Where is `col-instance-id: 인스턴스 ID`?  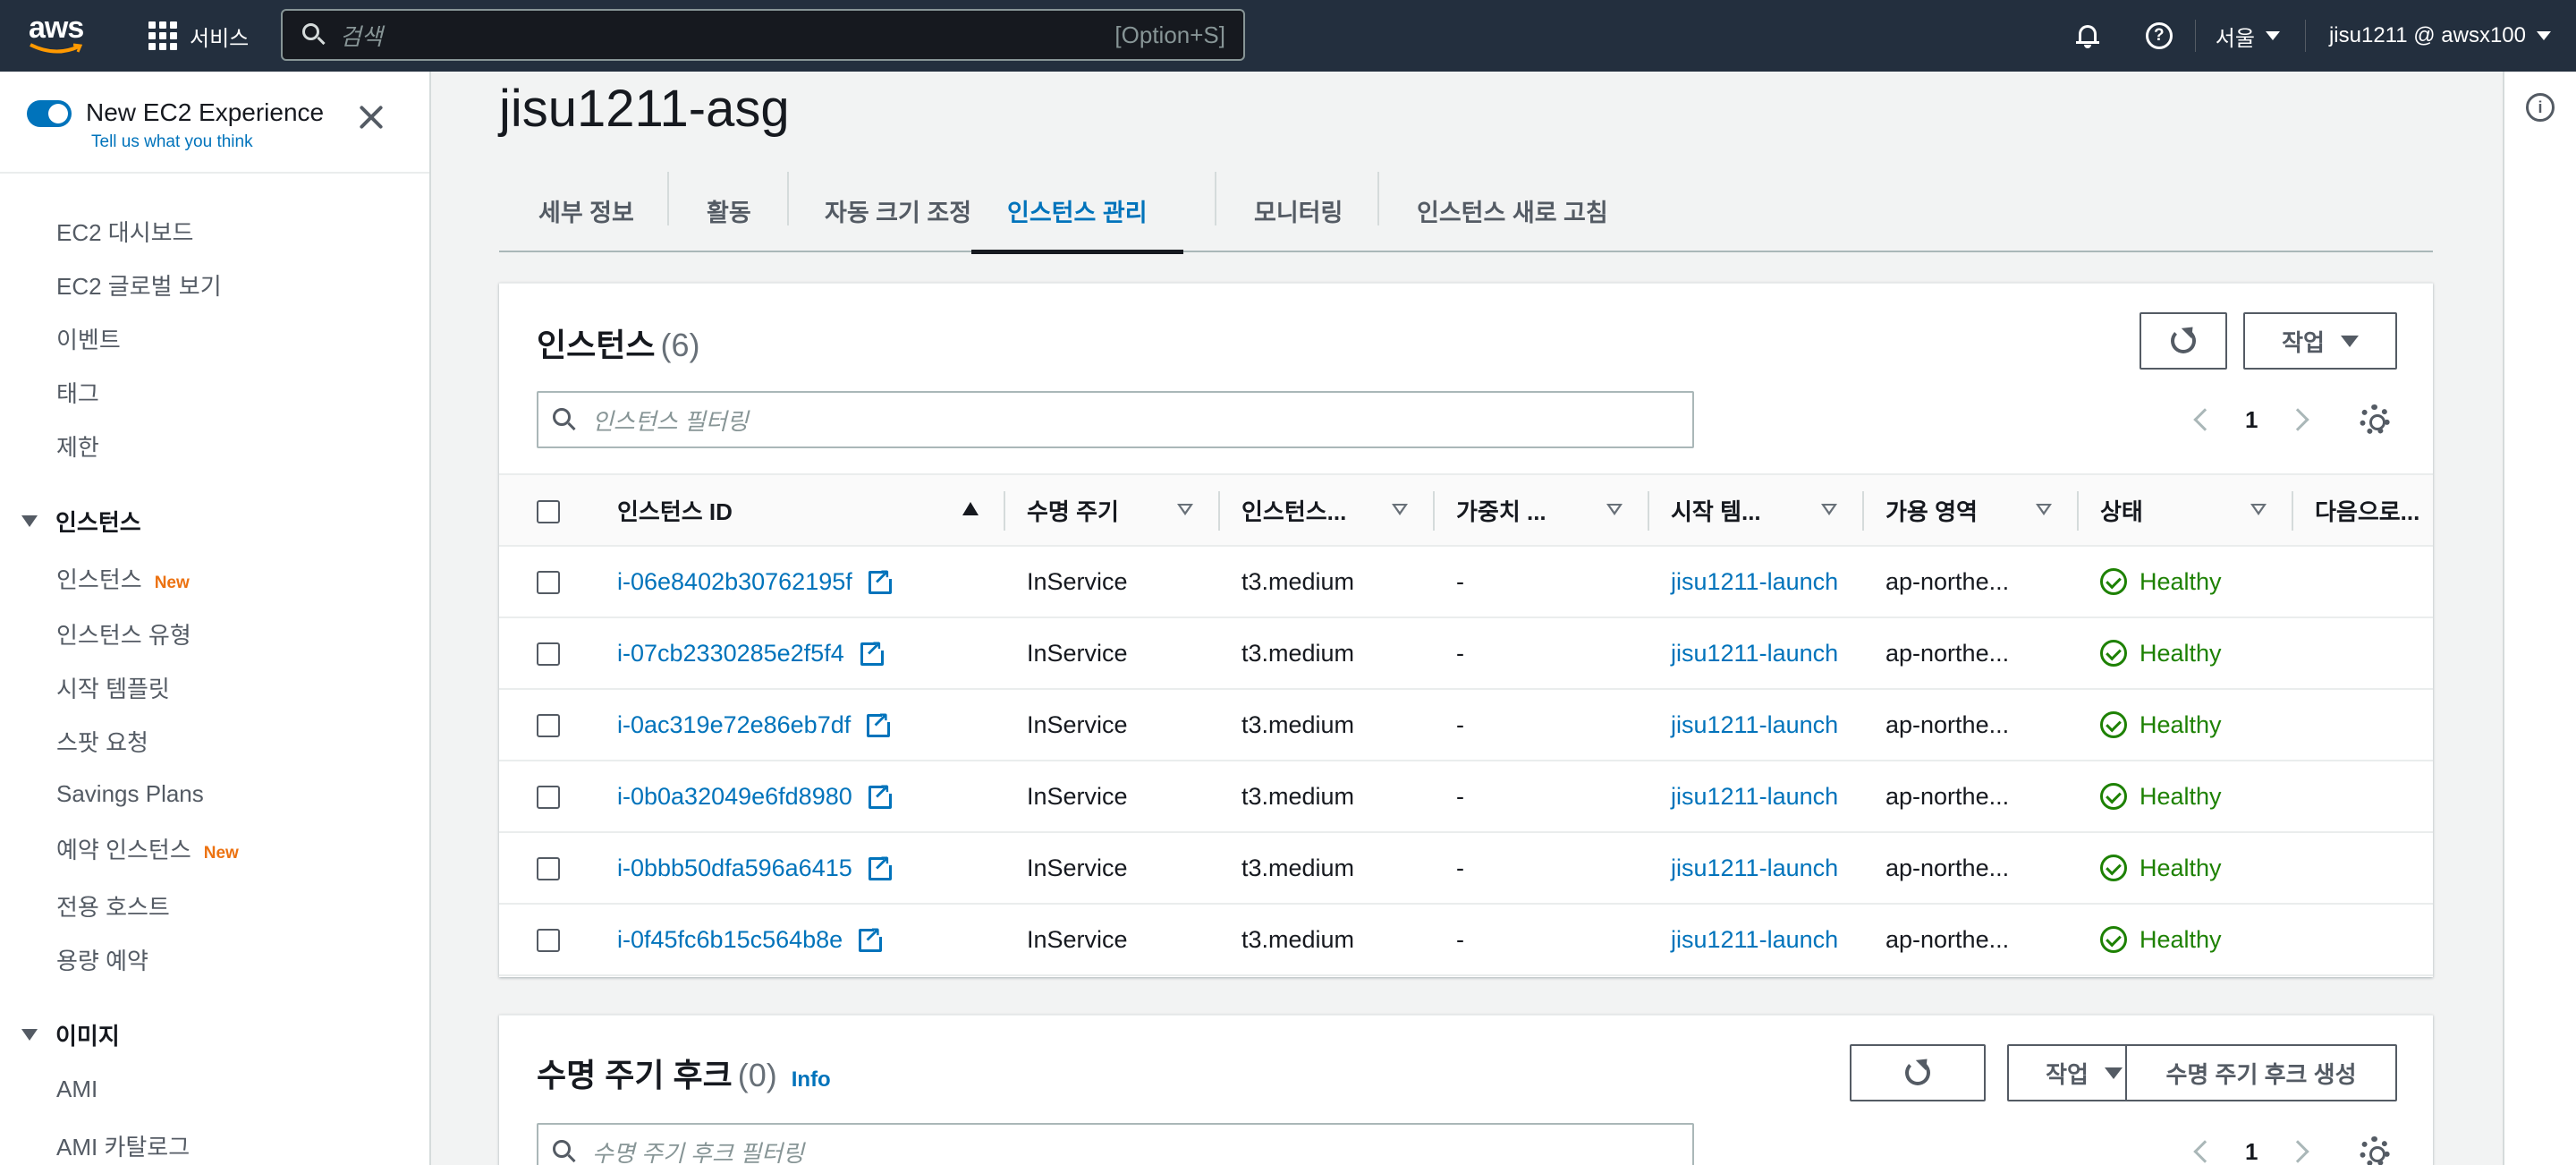
col-instance-id: 인스턴스 ID is located at coordinates (800, 510).